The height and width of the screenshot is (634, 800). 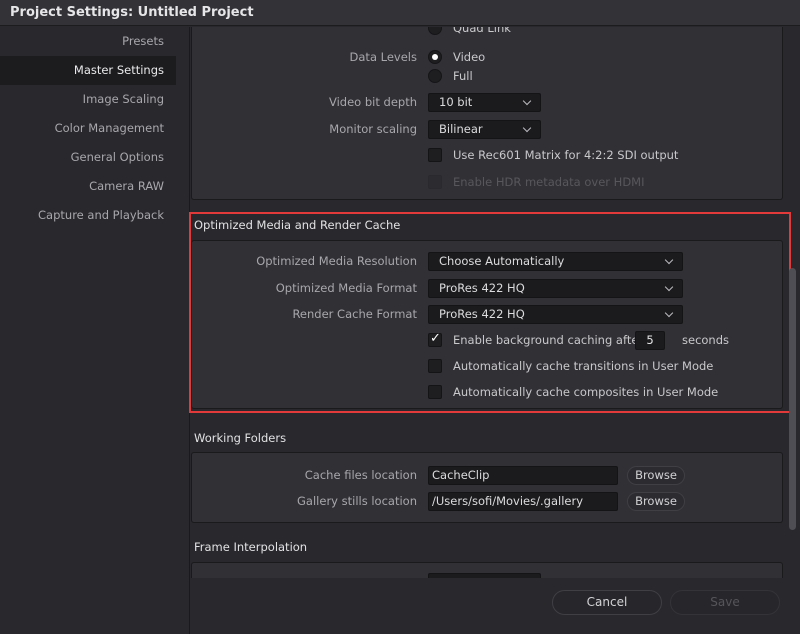 What do you see at coordinates (88, 41) in the screenshot?
I see `sidebar-item-presets: Presets` at bounding box center [88, 41].